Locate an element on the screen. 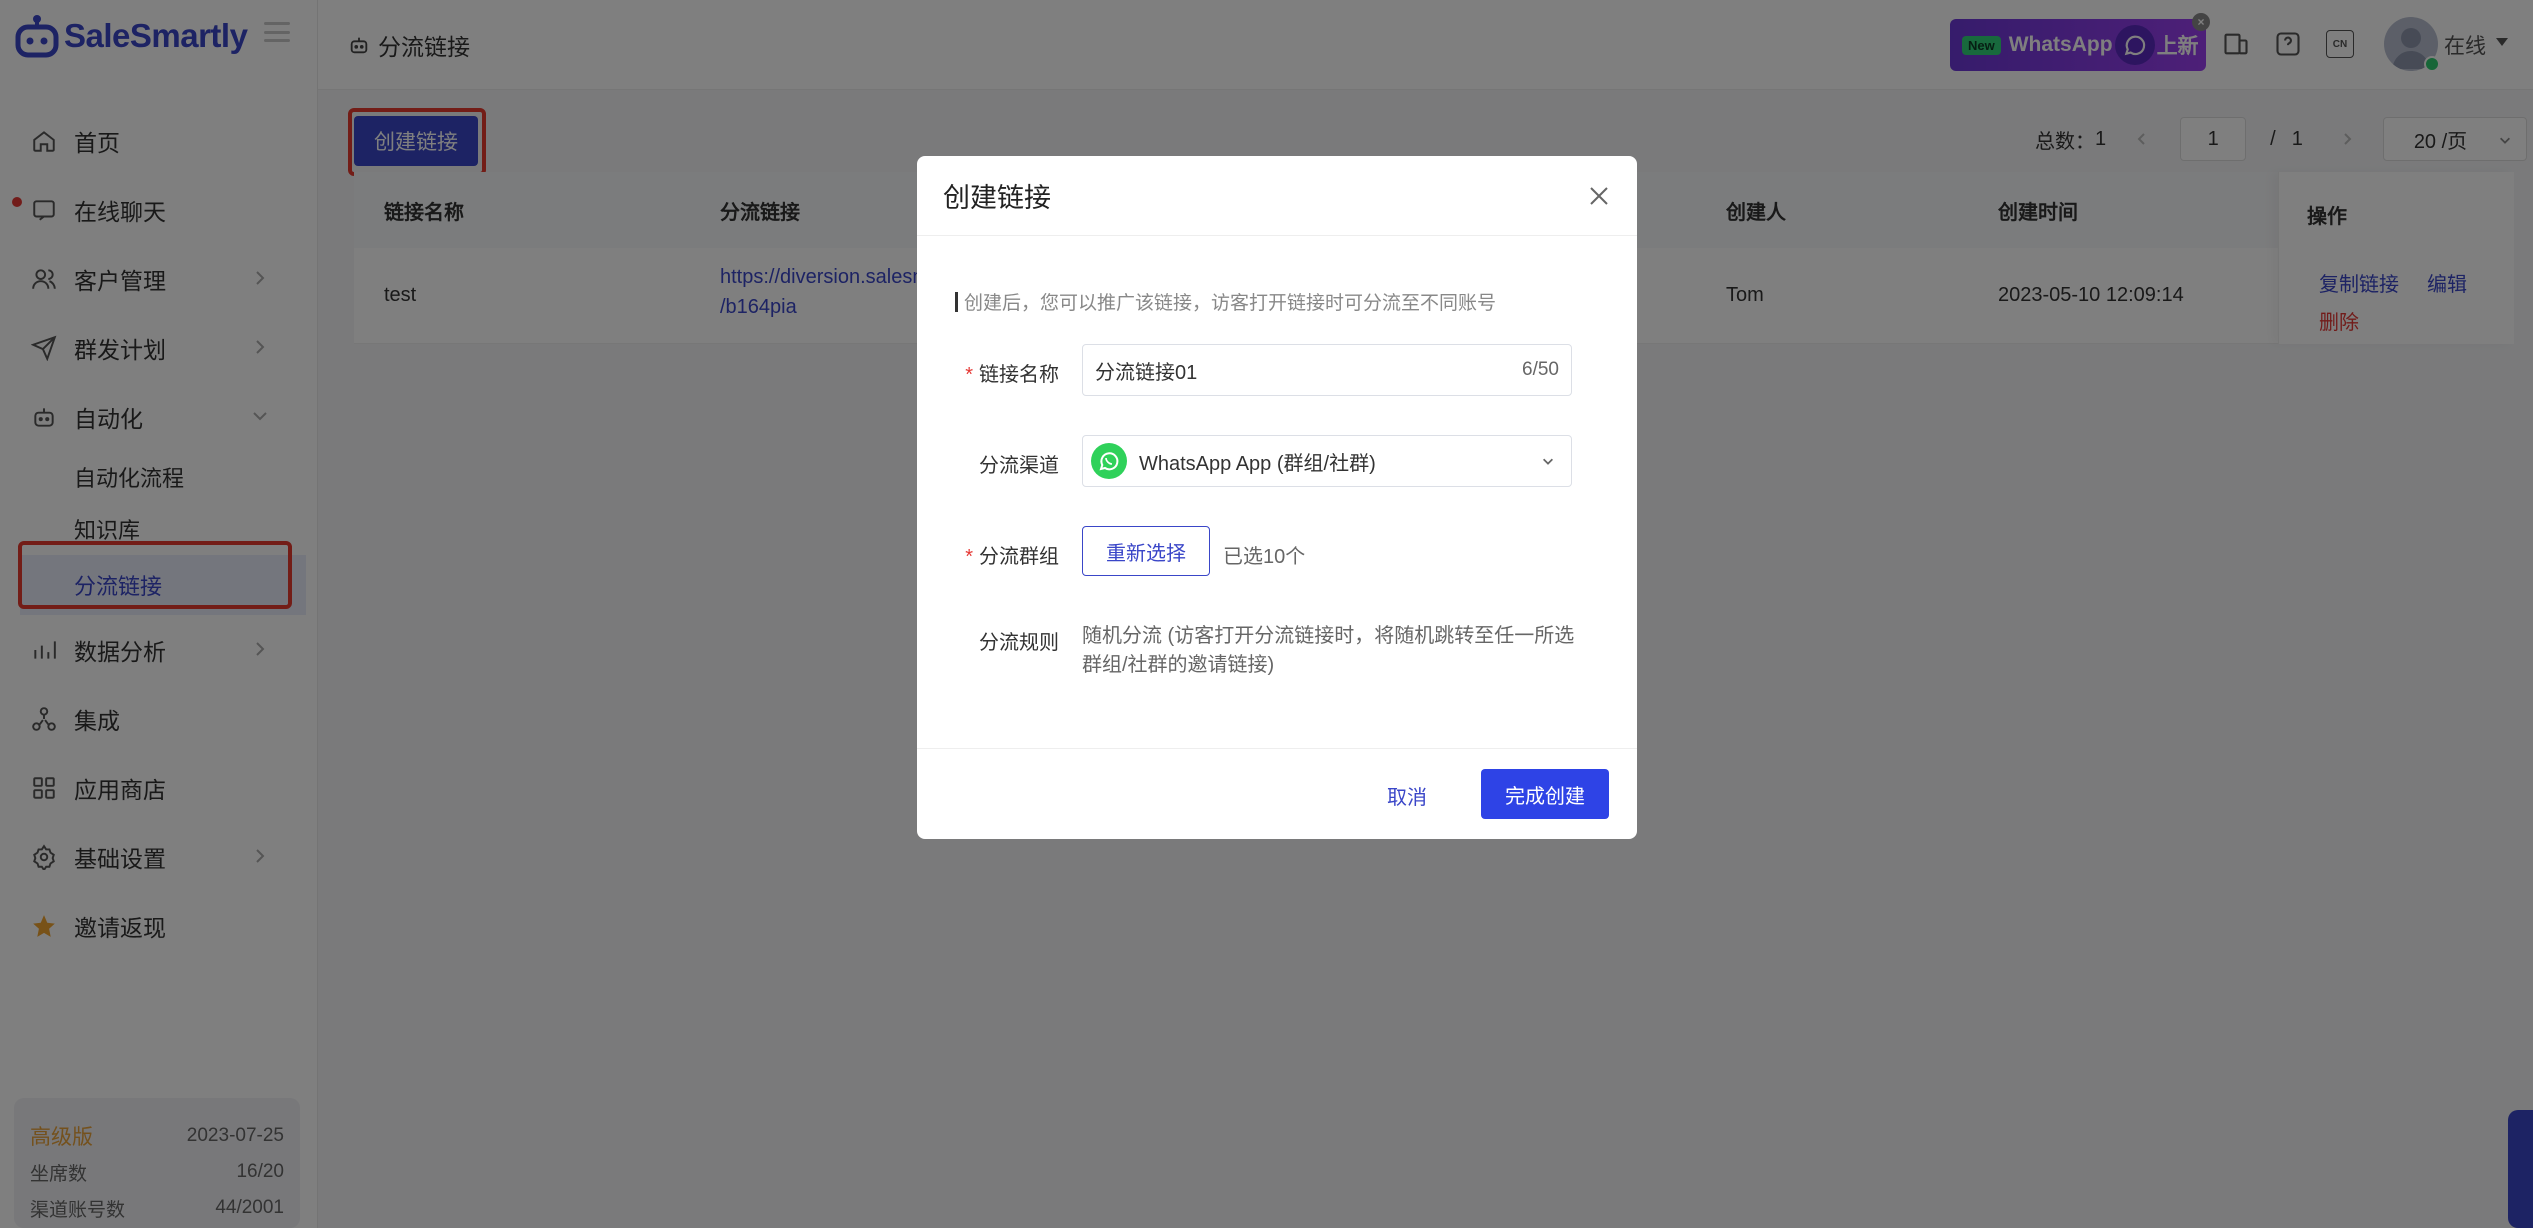  confirm-create-button: 完成创建 is located at coordinates (1545, 794).